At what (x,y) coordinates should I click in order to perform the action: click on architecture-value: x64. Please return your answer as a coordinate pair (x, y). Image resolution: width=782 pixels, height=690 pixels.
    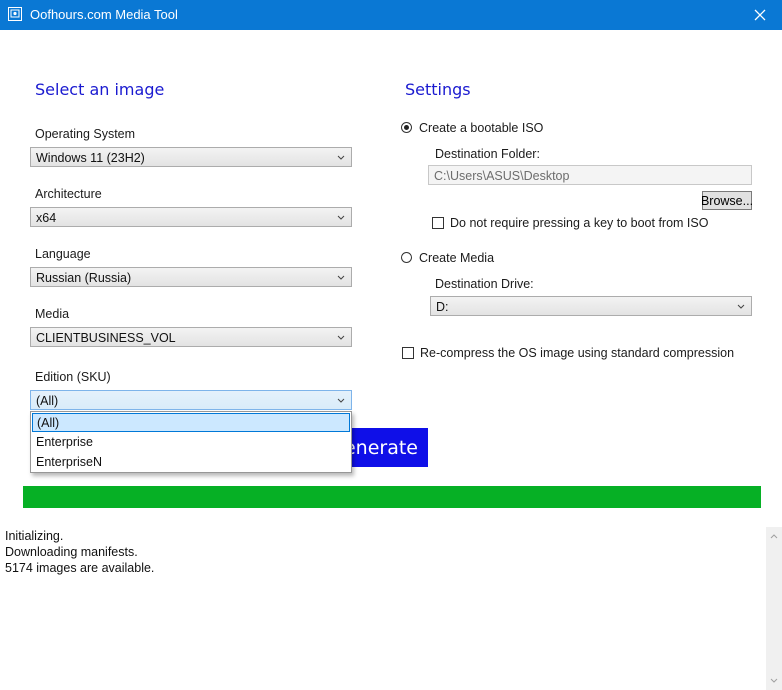
    Looking at the image, I should click on (46, 218).